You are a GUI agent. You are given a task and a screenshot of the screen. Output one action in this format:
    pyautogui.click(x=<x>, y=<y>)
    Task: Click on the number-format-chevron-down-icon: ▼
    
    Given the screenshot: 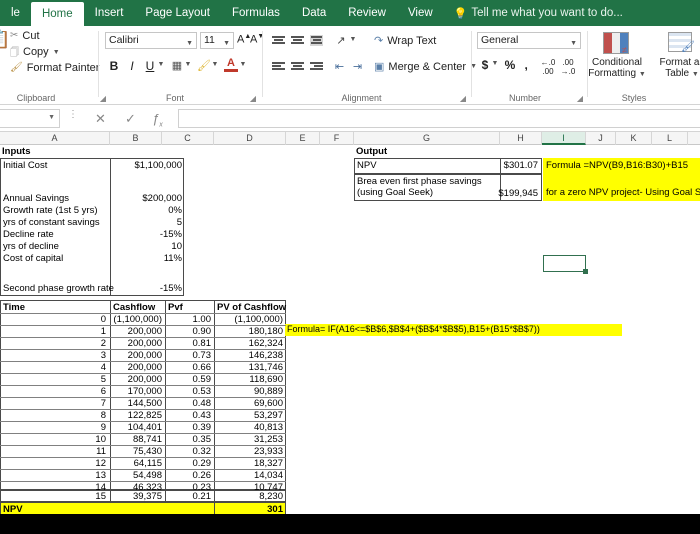 What is the action you would take?
    pyautogui.click(x=573, y=43)
    